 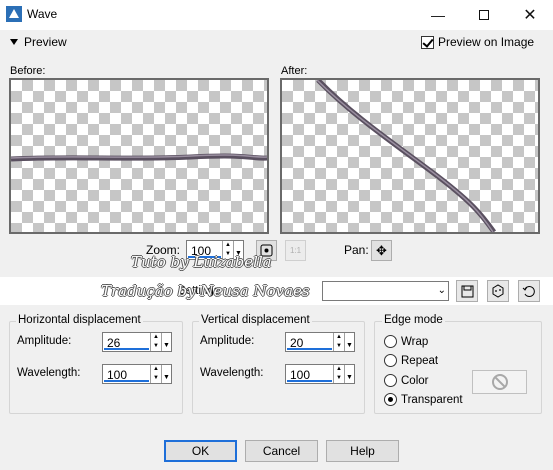 I want to click on pan-label: Pan:, so click(x=356, y=250).